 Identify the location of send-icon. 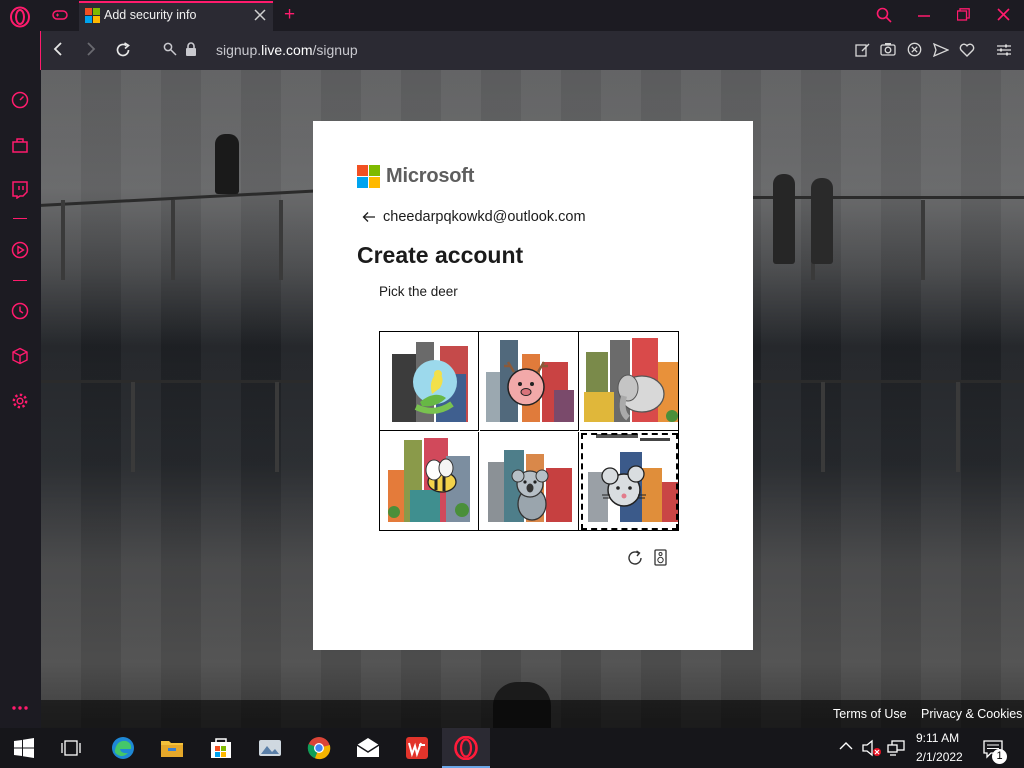
(941, 50).